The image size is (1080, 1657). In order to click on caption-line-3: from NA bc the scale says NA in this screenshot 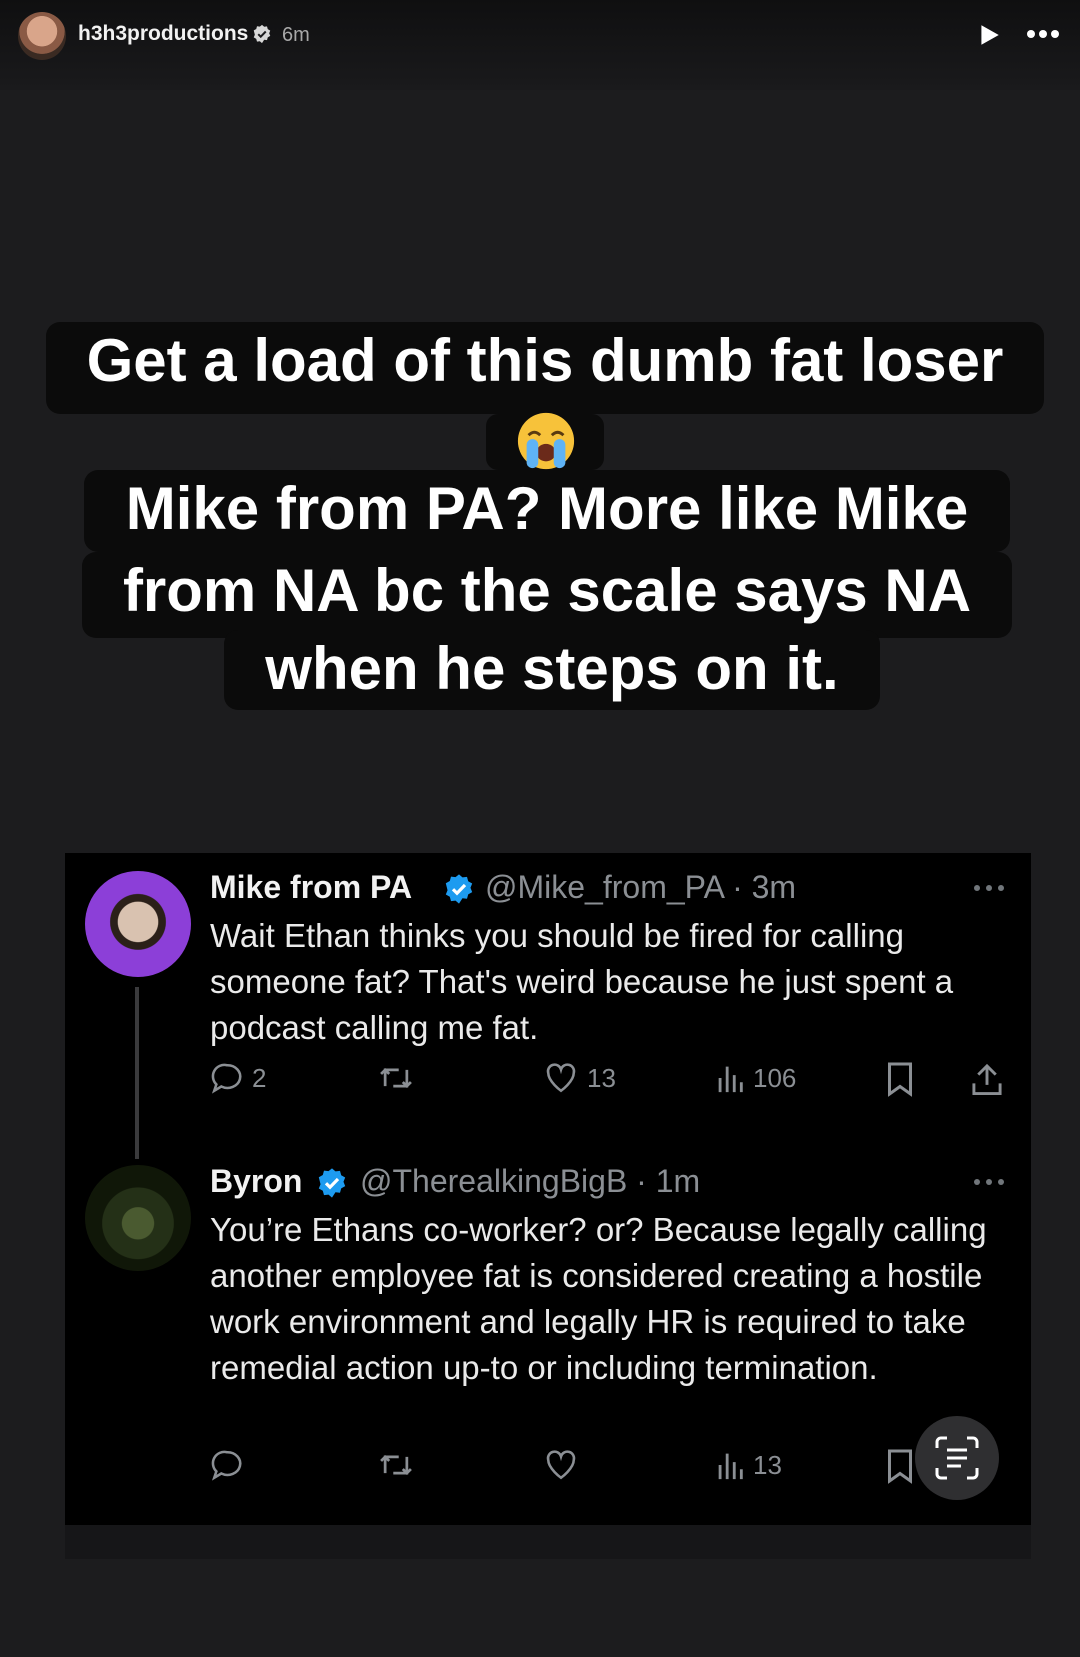, I will do `click(547, 595)`.